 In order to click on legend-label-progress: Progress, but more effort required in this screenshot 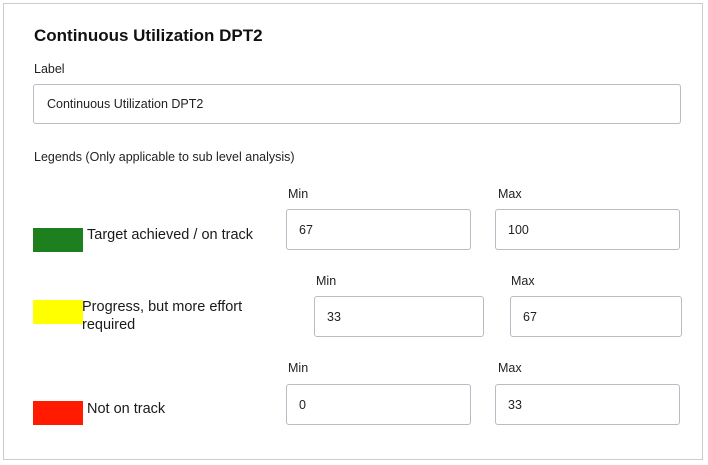, I will do `click(162, 316)`.